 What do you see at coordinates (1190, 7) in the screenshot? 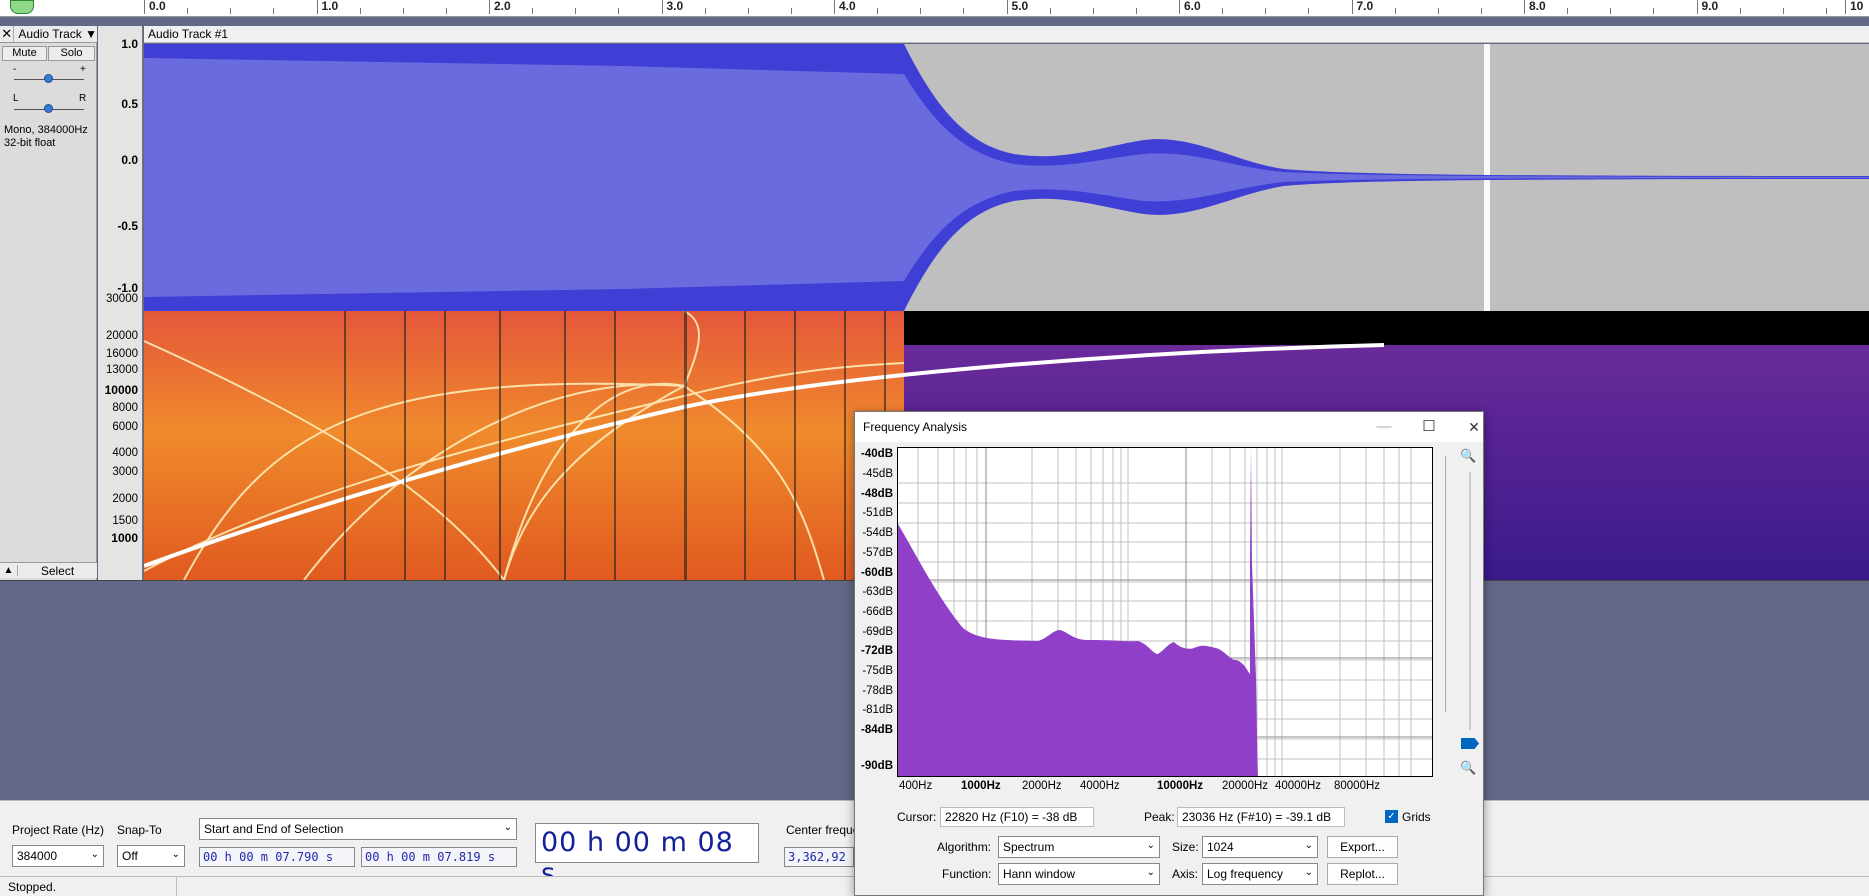
I see `ruler-tick: 6.0` at bounding box center [1190, 7].